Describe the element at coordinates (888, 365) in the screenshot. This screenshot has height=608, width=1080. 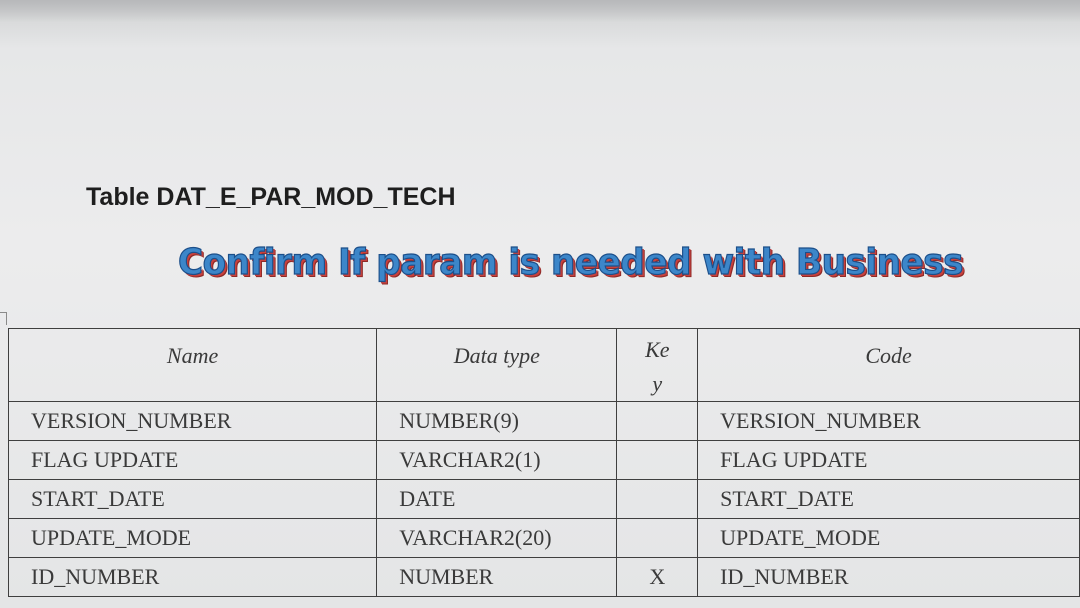
I see `header-code: Code` at that location.